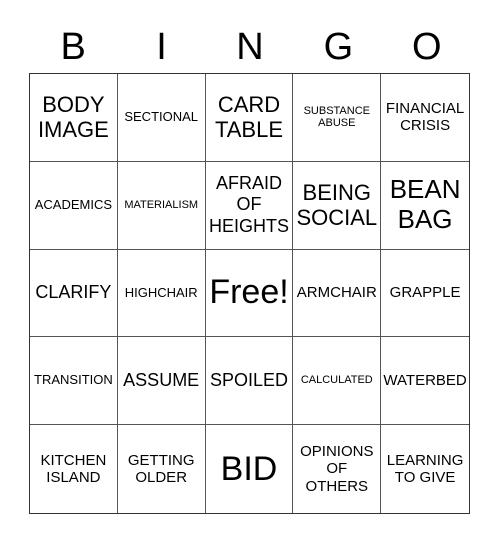  What do you see at coordinates (425, 206) in the screenshot?
I see `bingo-cell: BEAN BAG` at bounding box center [425, 206].